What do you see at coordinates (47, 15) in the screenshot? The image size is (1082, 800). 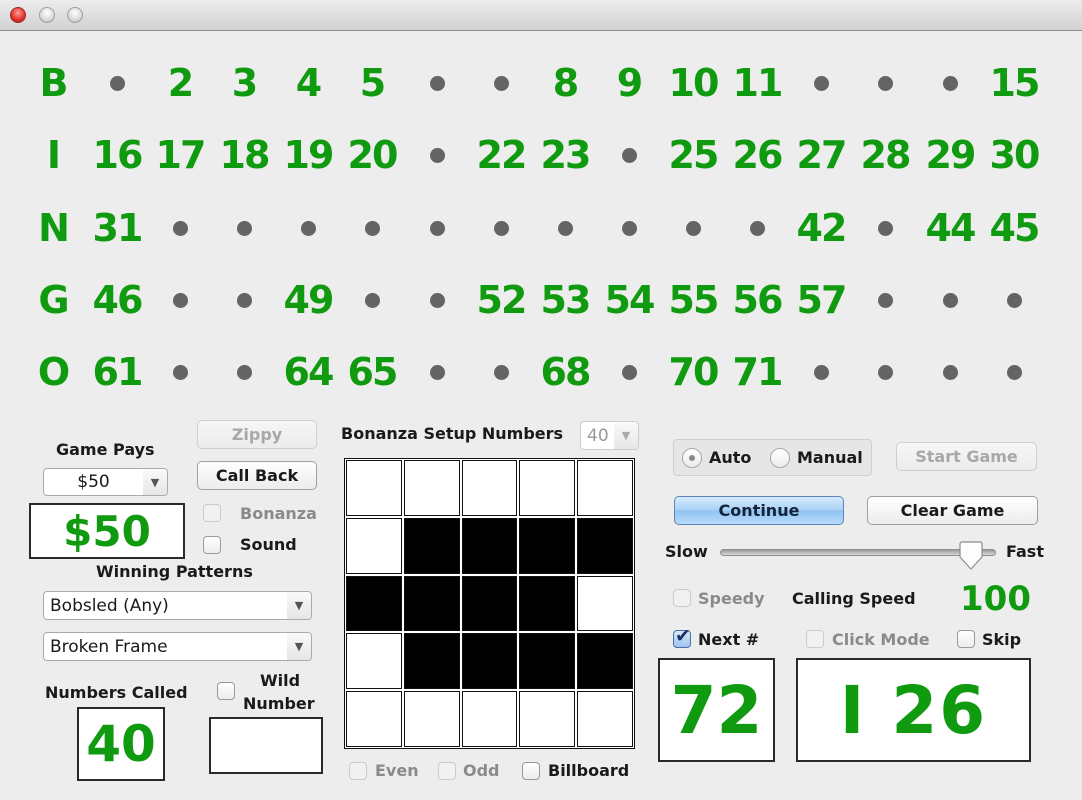 I see `window-minimize-button` at bounding box center [47, 15].